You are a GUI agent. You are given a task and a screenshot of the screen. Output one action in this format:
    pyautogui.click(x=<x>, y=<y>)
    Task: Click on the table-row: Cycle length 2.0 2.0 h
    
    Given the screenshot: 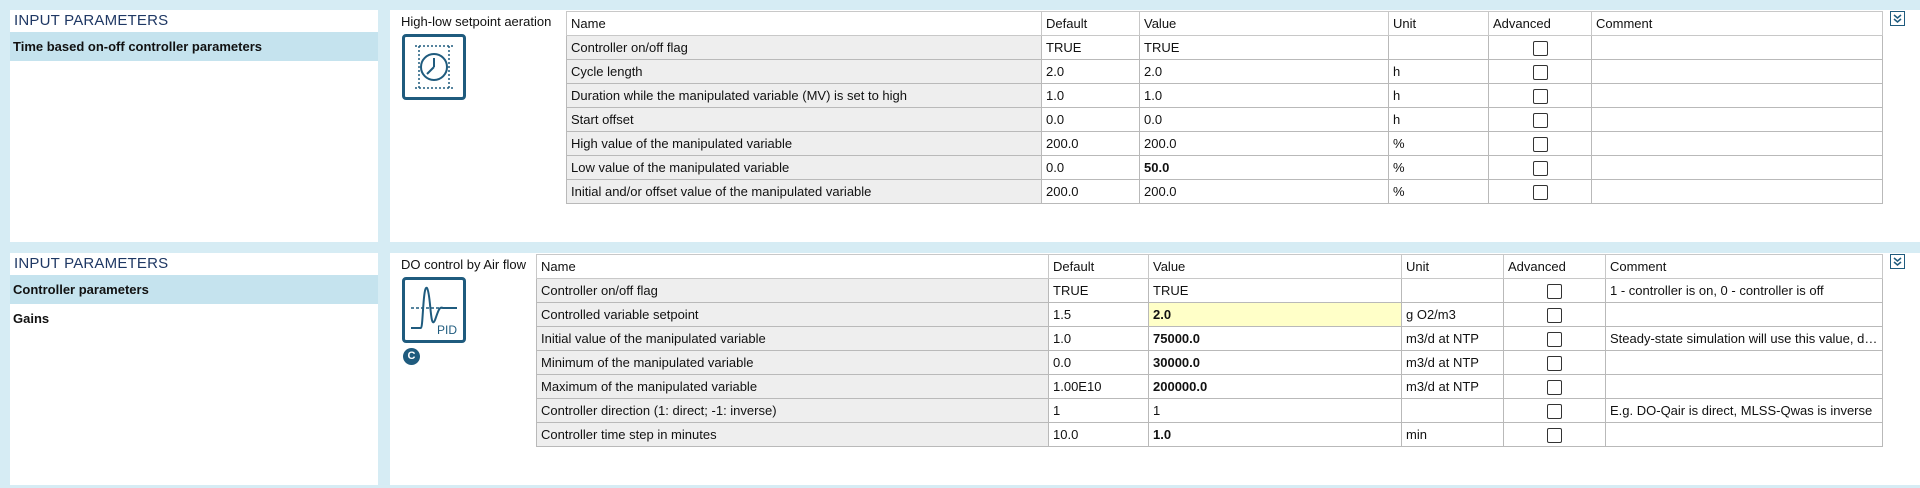 What is the action you would take?
    pyautogui.click(x=1224, y=71)
    